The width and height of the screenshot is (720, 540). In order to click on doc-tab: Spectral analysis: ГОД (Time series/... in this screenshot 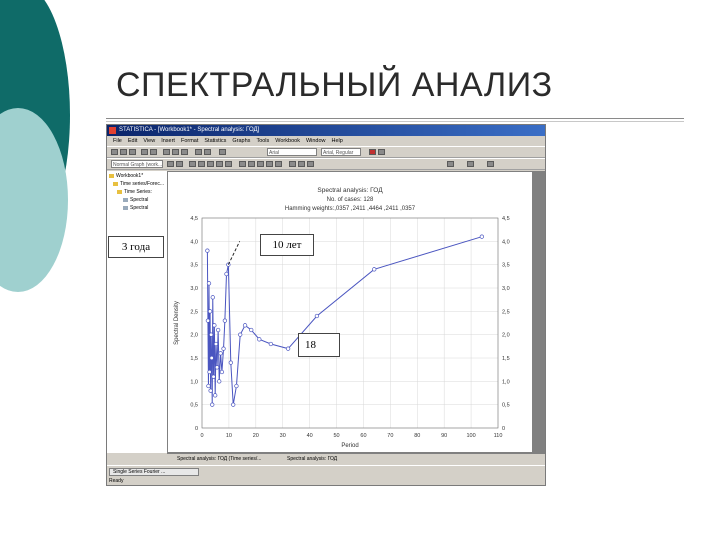, I will do `click(219, 459)`.